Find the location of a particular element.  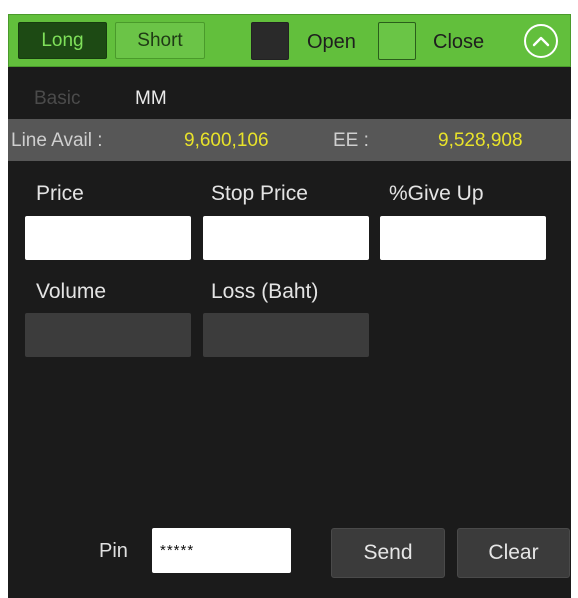

volume-label: Volume is located at coordinates (71, 291).